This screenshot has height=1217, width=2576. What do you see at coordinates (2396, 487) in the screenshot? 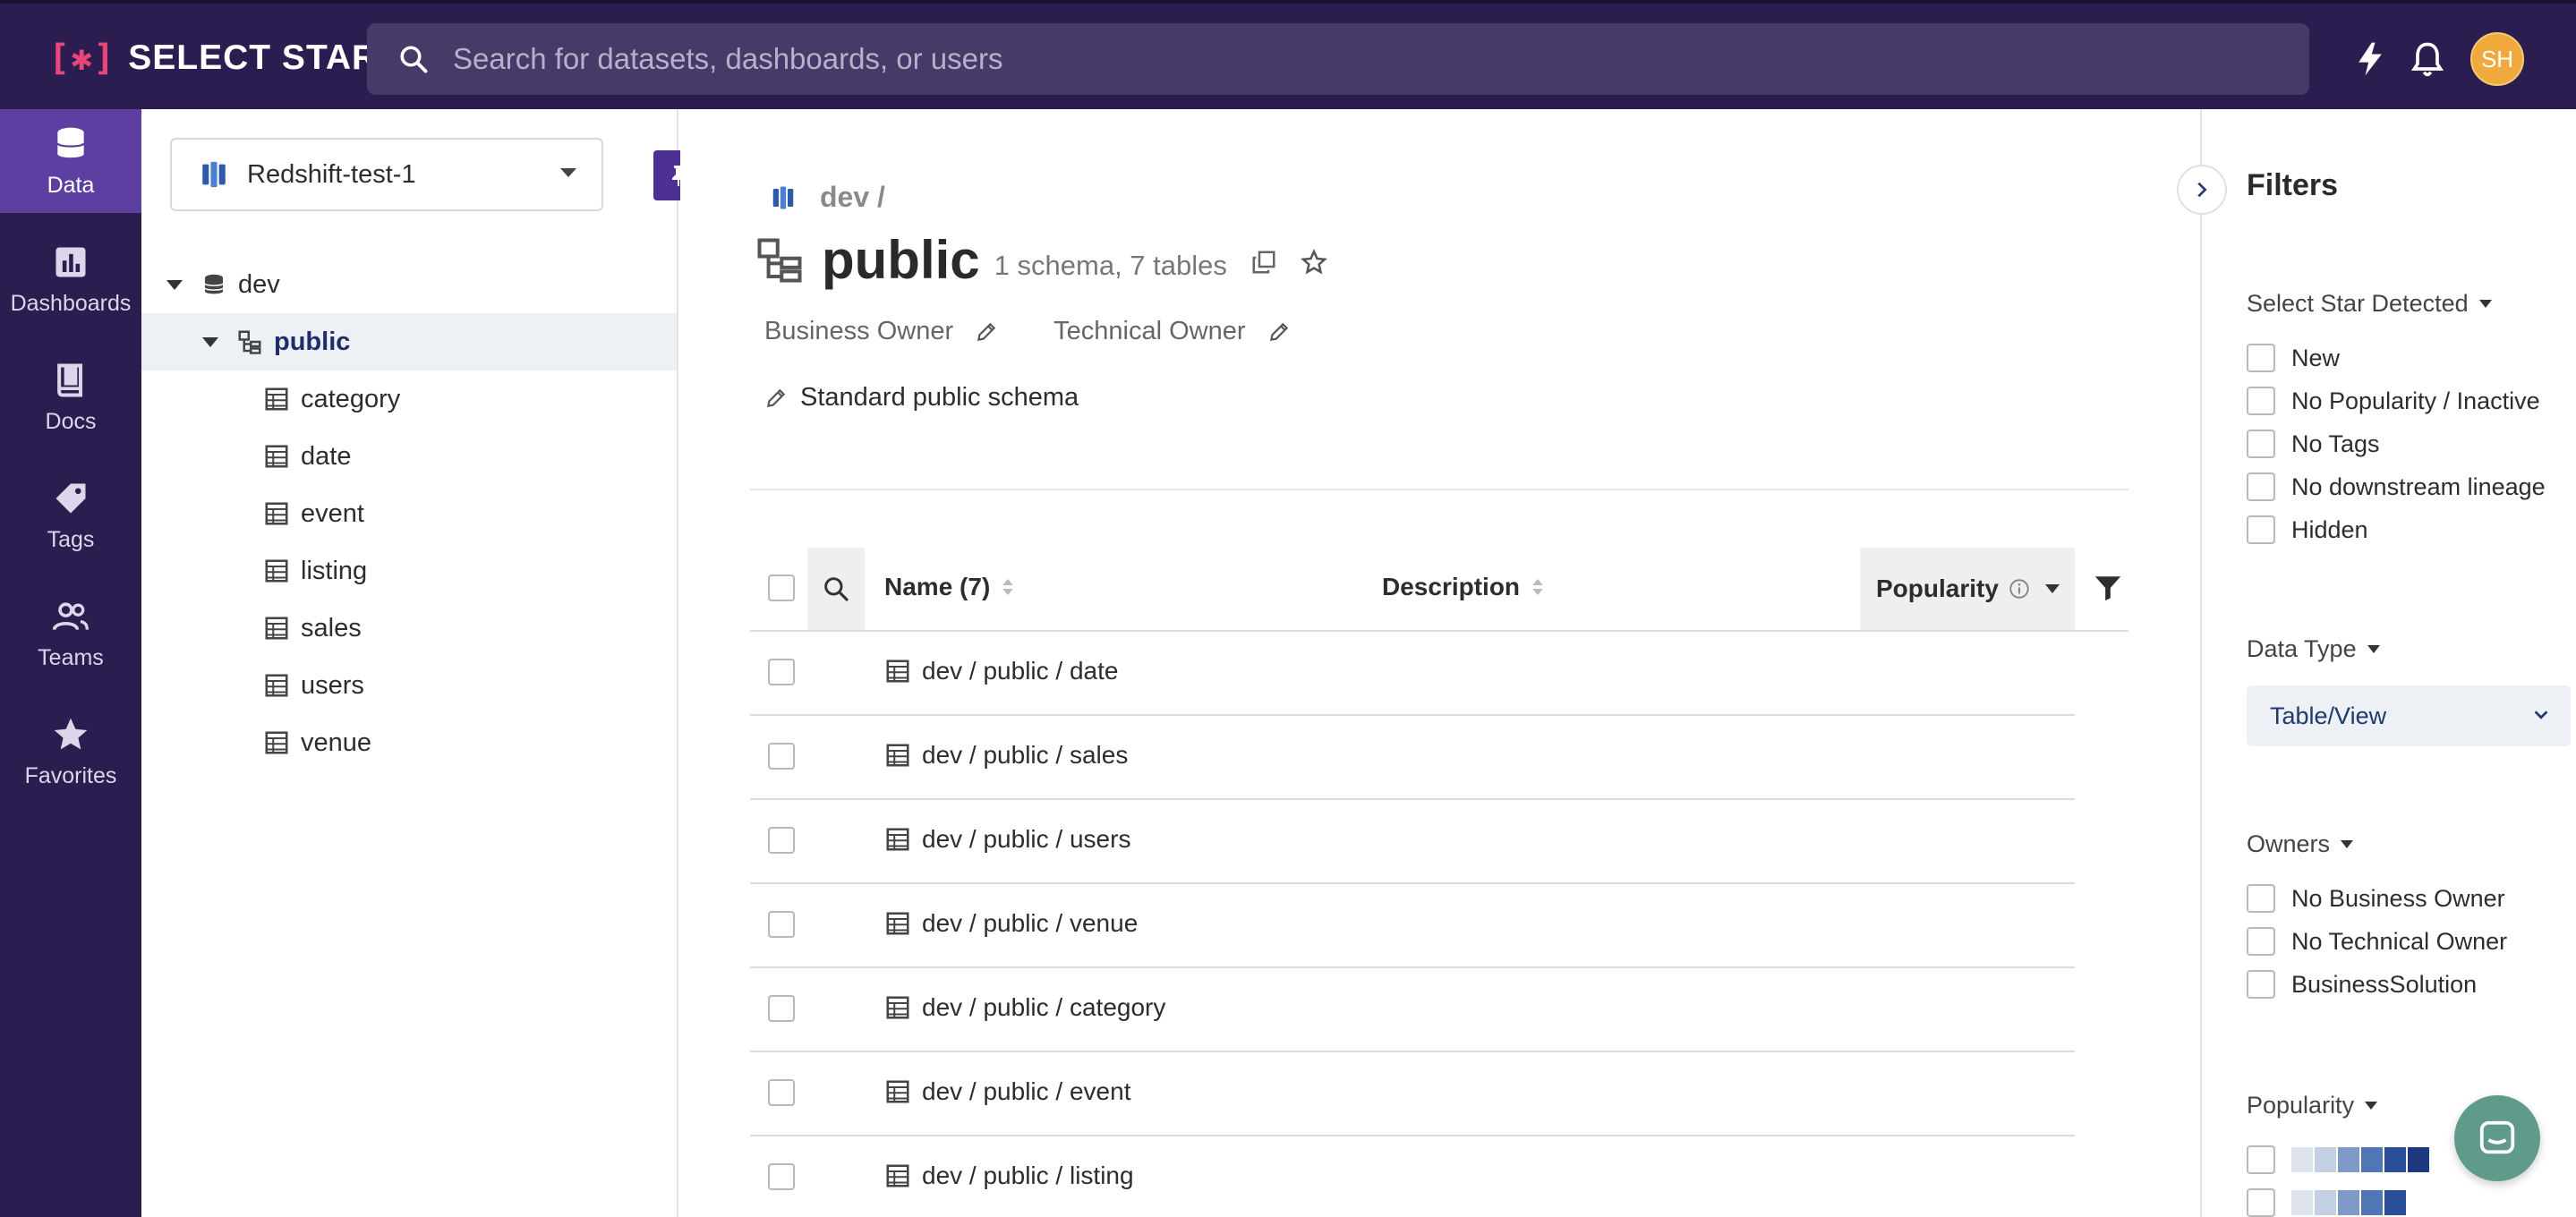
I see `filter-option: No downstream lineage` at bounding box center [2396, 487].